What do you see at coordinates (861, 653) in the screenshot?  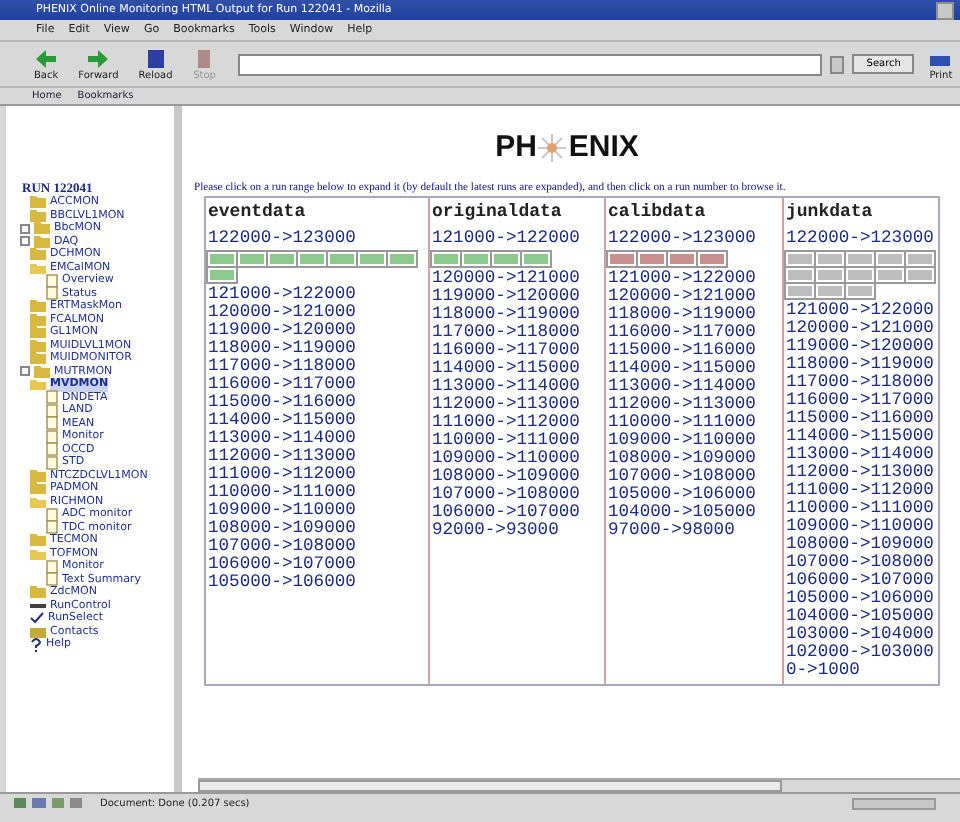 I see `run-range-link: 102000->103000` at bounding box center [861, 653].